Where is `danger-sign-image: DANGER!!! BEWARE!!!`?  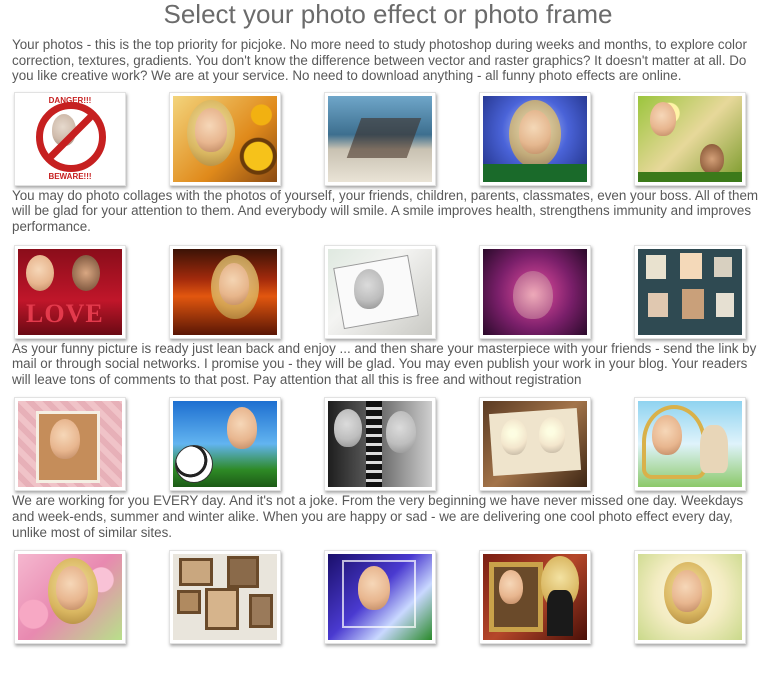 danger-sign-image: DANGER!!! BEWARE!!! is located at coordinates (70, 138).